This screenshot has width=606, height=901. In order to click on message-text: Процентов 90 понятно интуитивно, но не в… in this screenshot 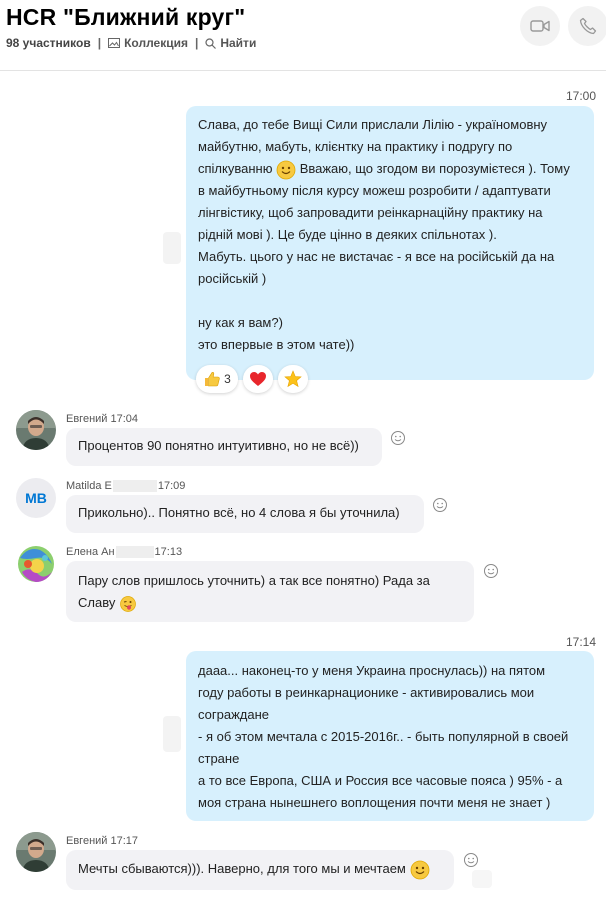, I will do `click(218, 445)`.